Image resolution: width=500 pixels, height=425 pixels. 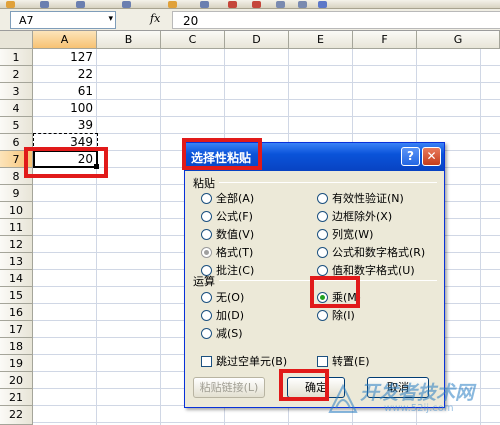 I want to click on row-header: 12, so click(x=16, y=244).